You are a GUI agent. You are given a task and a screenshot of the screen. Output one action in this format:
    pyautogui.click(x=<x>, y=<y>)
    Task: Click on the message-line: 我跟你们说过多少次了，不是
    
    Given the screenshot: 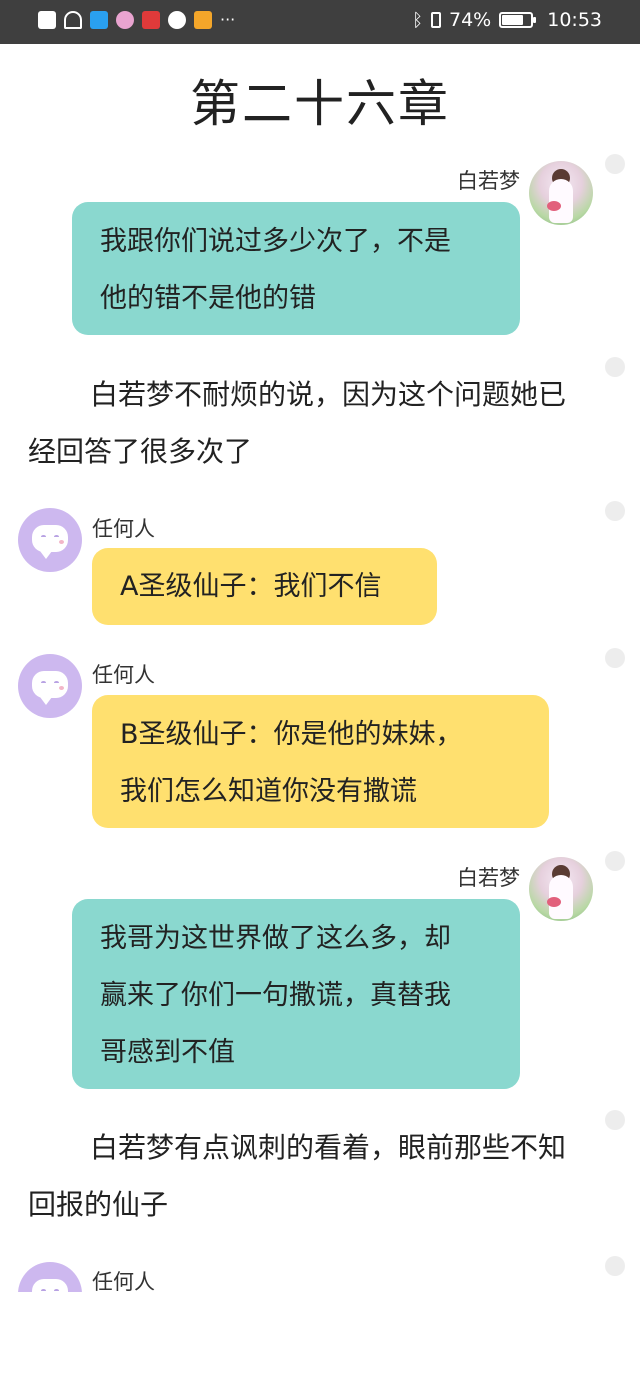 What is the action you would take?
    pyautogui.click(x=275, y=241)
    